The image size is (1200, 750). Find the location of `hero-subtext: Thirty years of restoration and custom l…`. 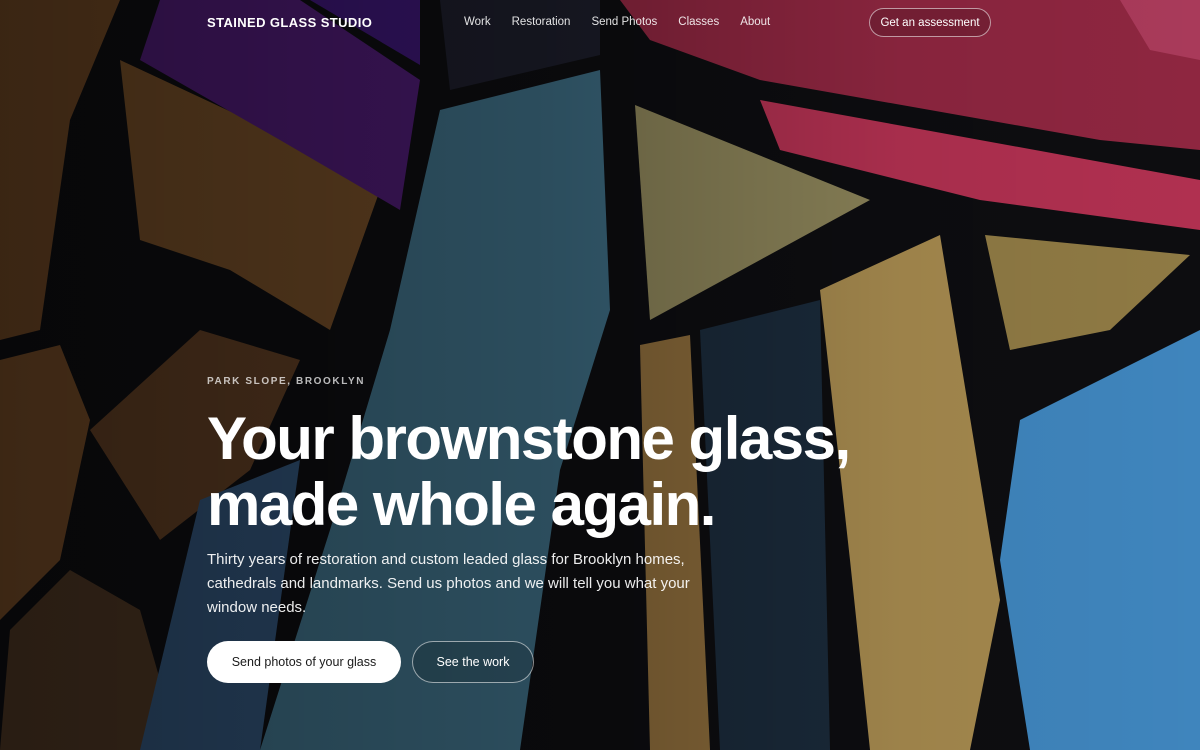

hero-subtext: Thirty years of restoration and custom l… is located at coordinates (448, 583).